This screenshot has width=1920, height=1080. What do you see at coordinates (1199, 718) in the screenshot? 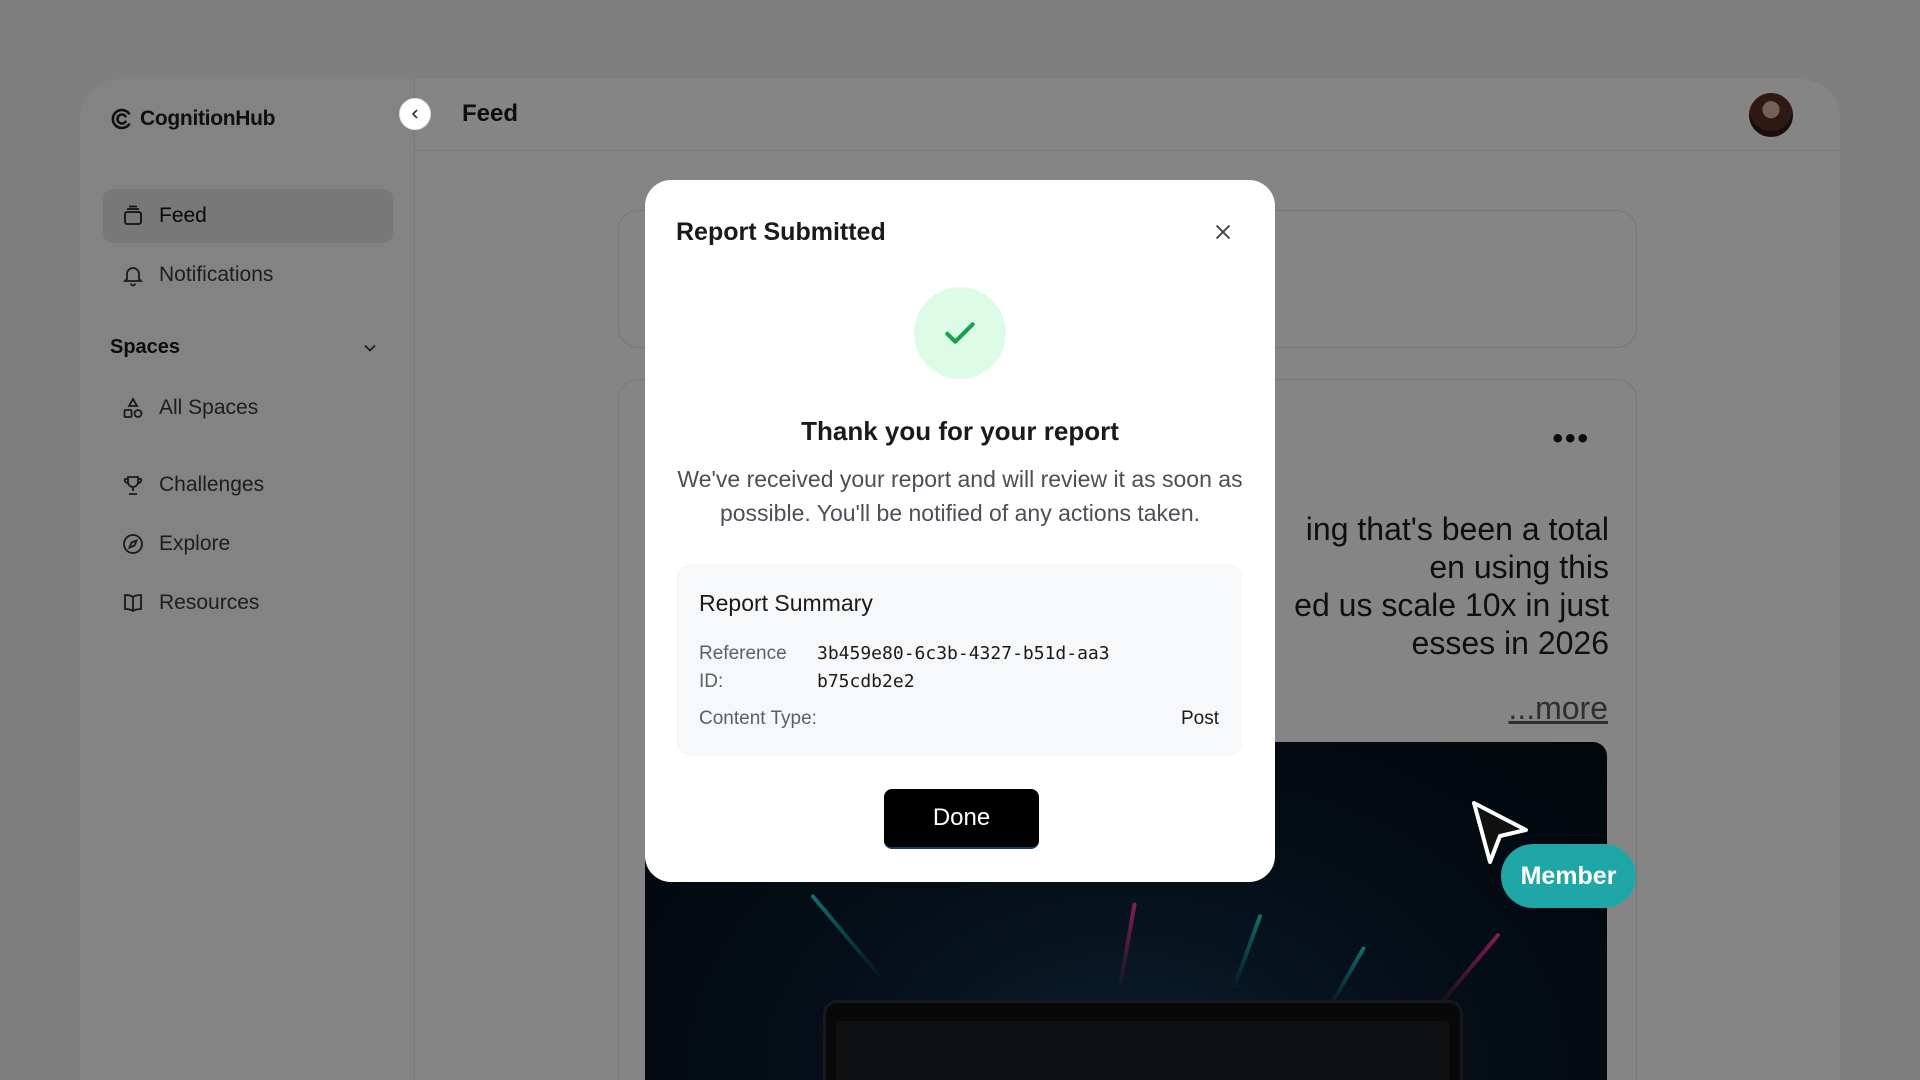
I see `content-type-value: Post` at bounding box center [1199, 718].